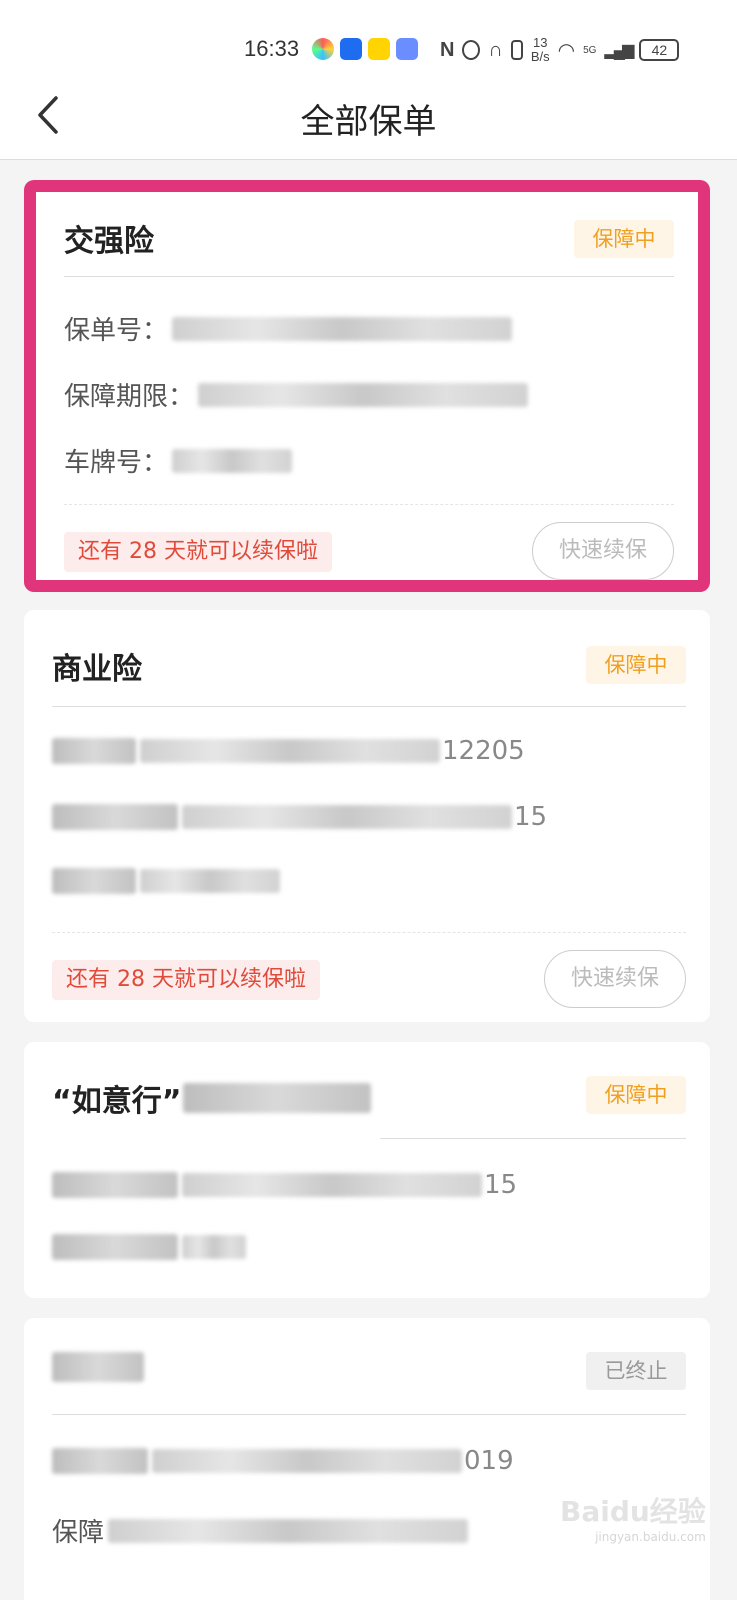  I want to click on status-icons: N ∩ 13 B/s ◠ 5G ▂▄▆ 42, so click(560, 50).